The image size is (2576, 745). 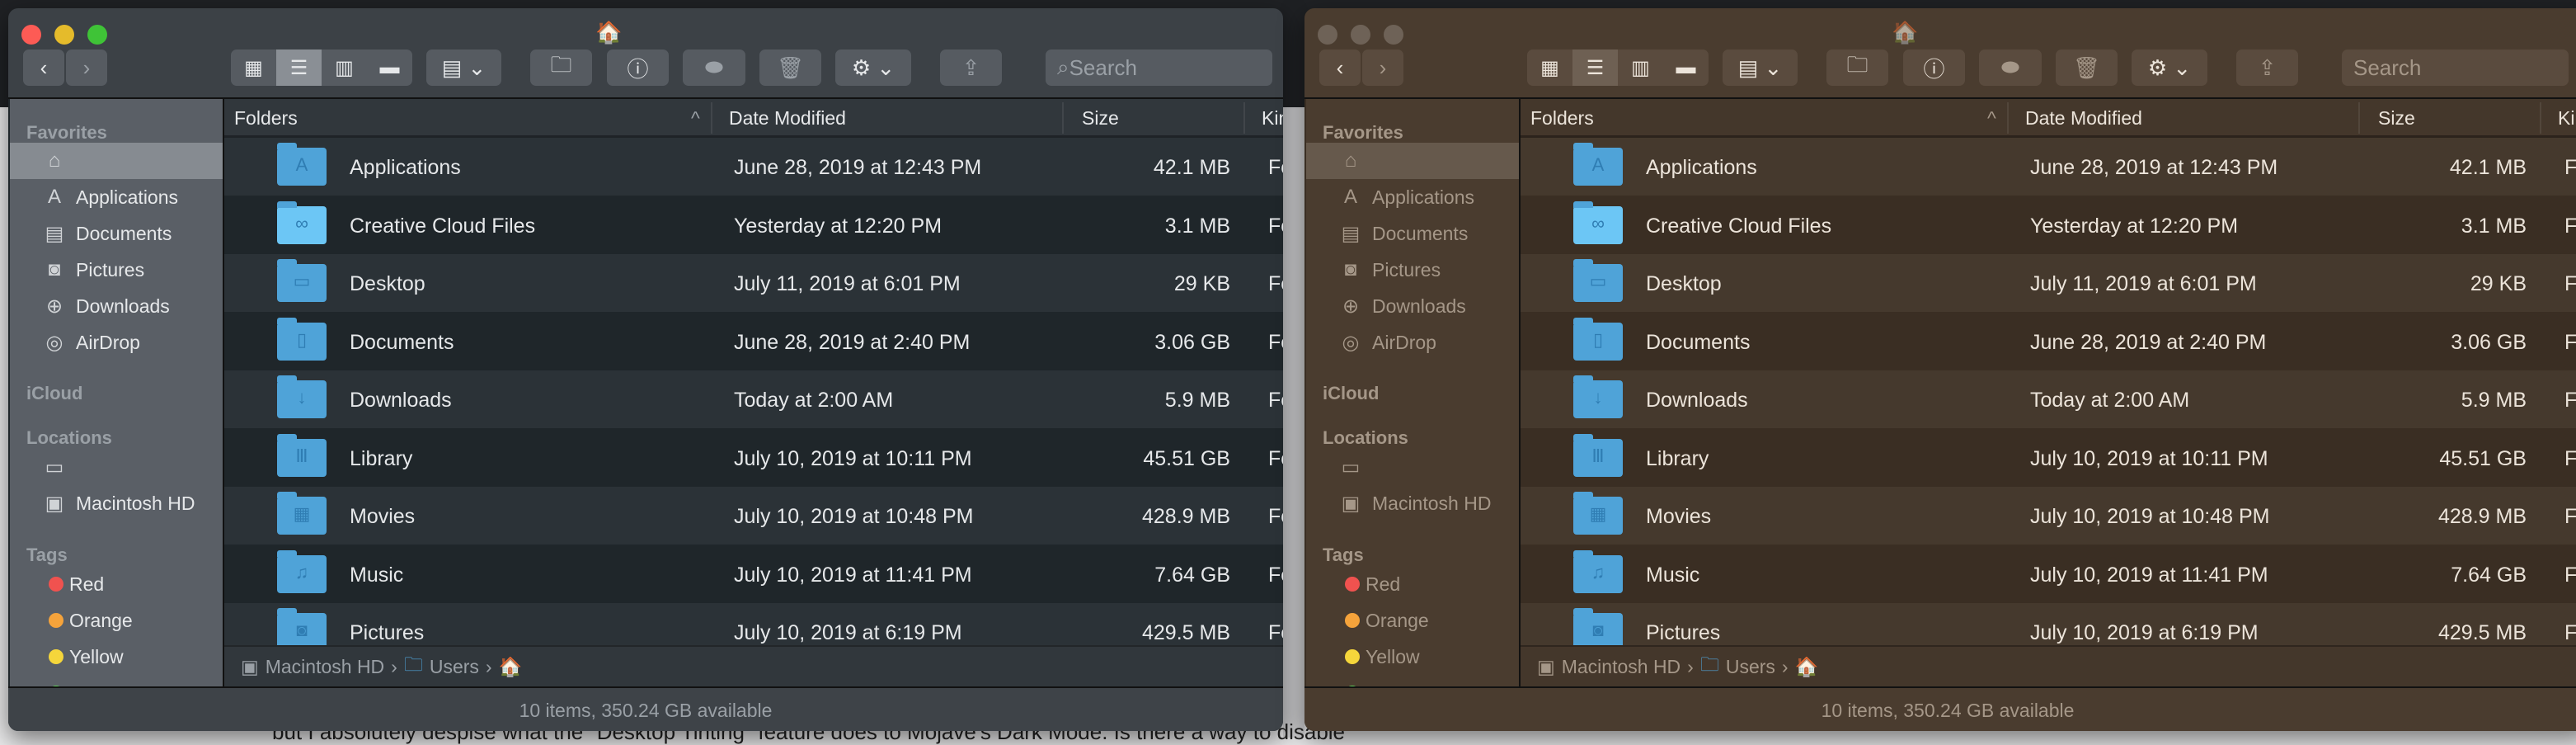 I want to click on file-size: 428.9 MB, so click(x=1185, y=516).